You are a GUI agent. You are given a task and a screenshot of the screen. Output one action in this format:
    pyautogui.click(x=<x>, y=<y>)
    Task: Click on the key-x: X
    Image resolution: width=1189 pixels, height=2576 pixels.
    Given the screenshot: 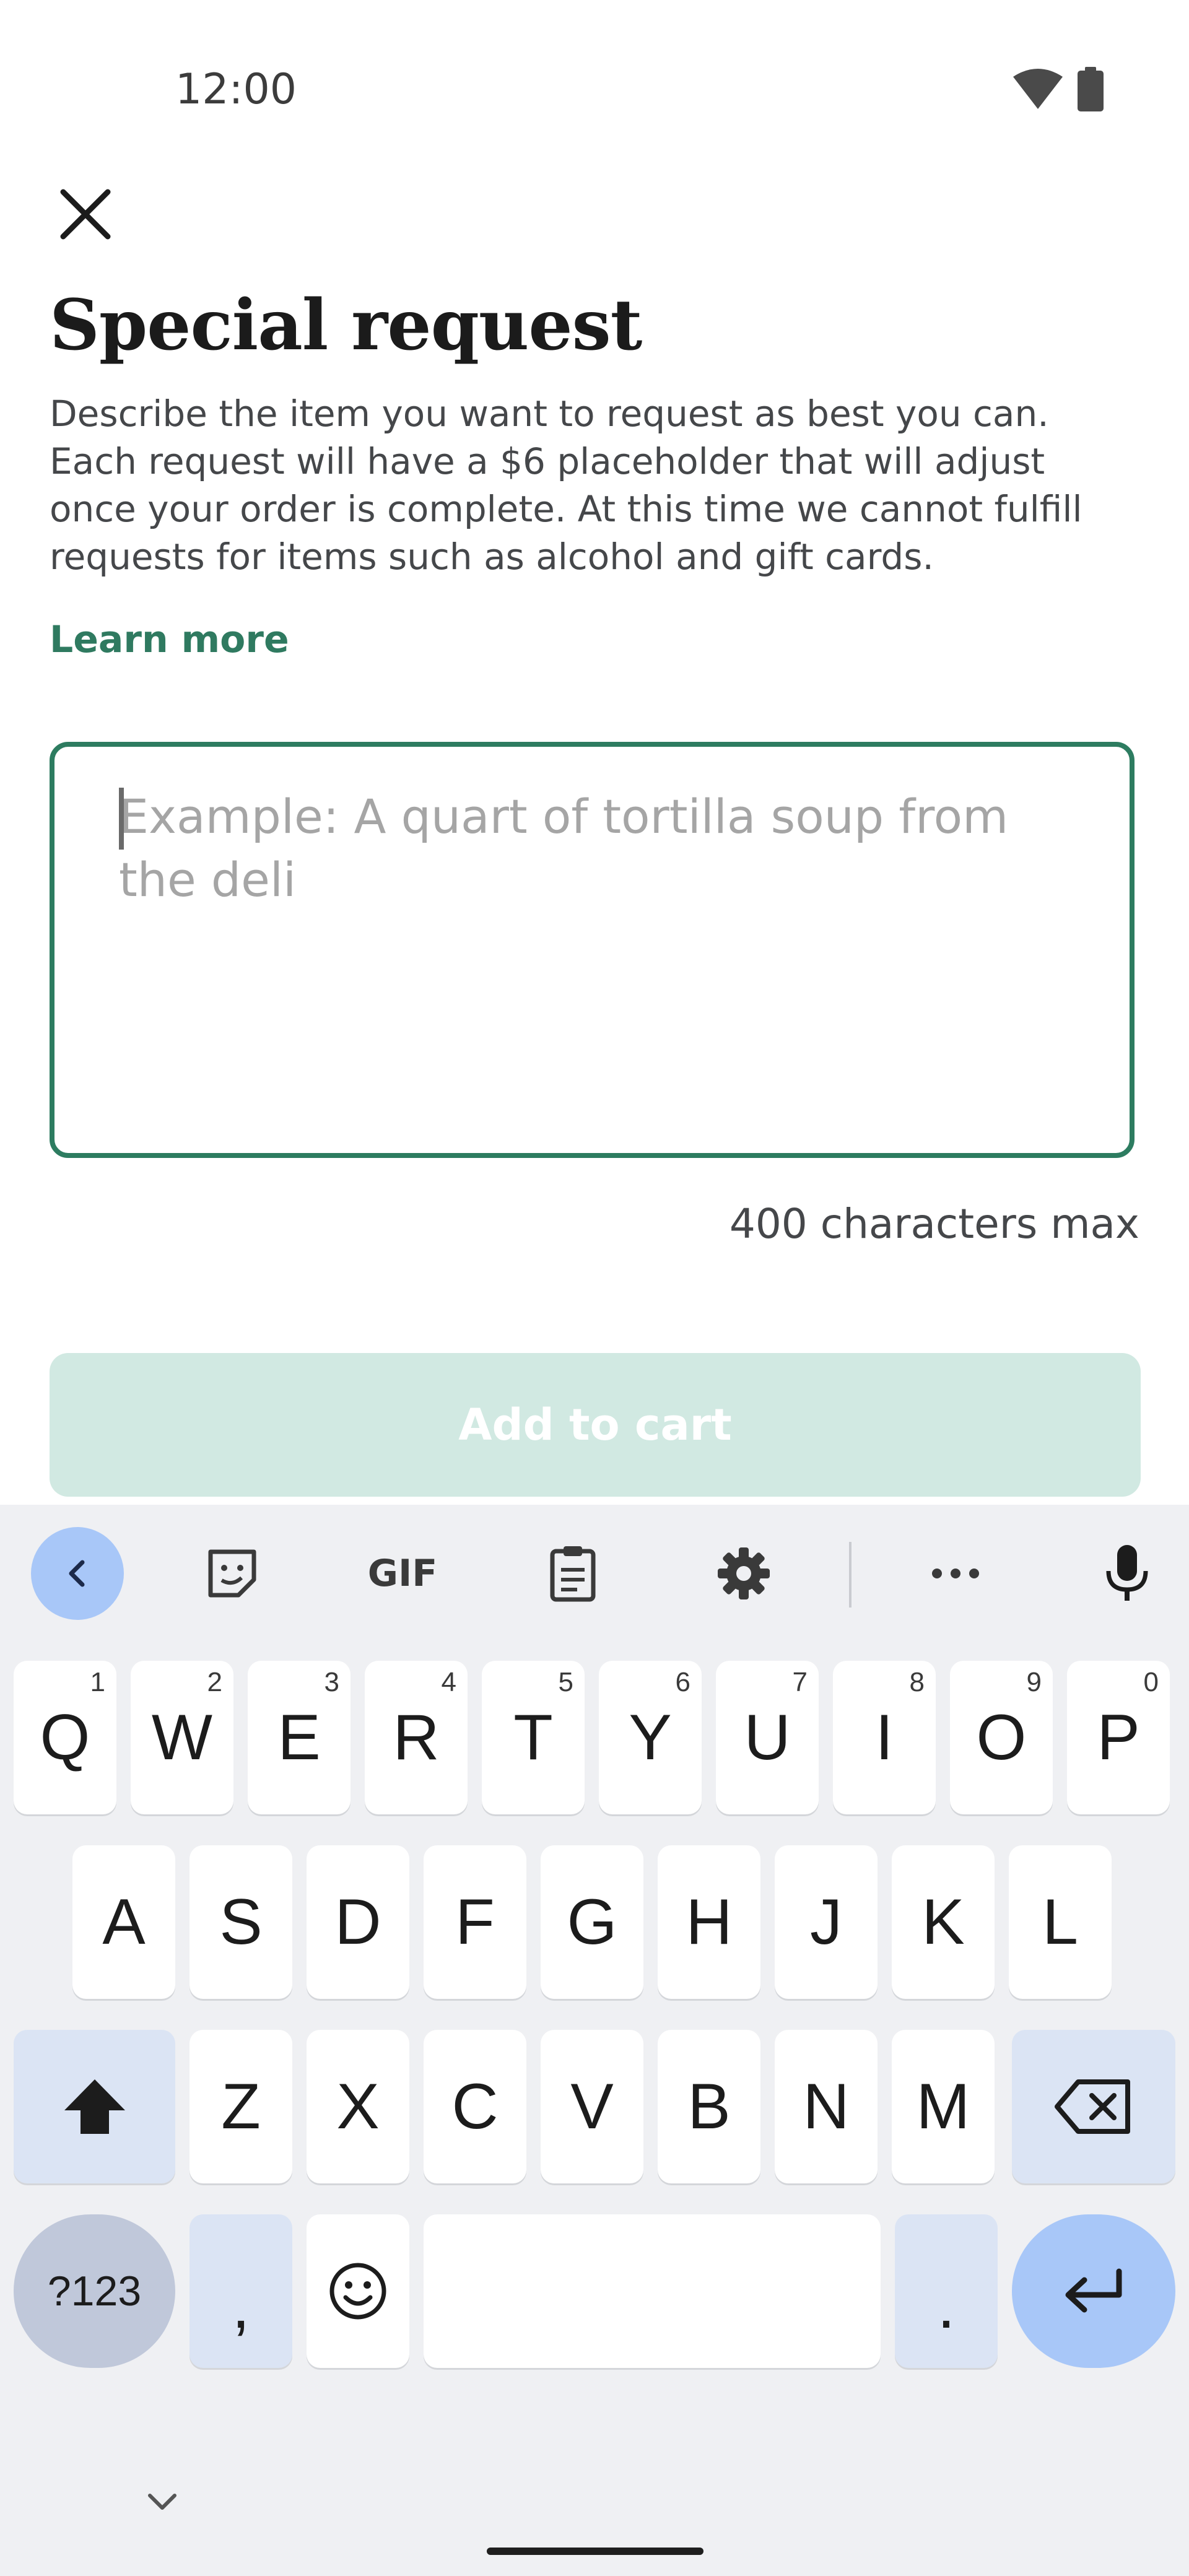 What is the action you would take?
    pyautogui.click(x=358, y=2106)
    